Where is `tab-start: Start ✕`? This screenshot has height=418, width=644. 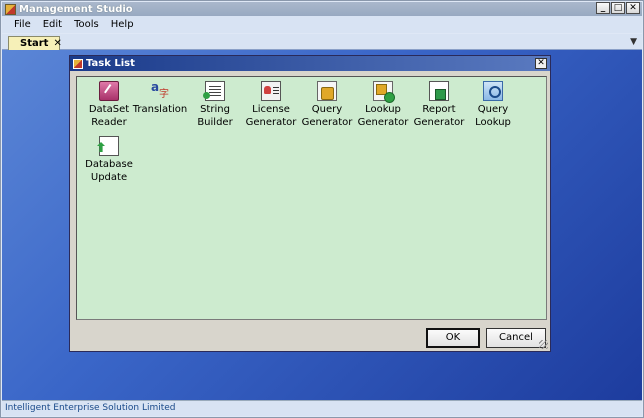
tab-start: Start ✕ is located at coordinates (35, 43).